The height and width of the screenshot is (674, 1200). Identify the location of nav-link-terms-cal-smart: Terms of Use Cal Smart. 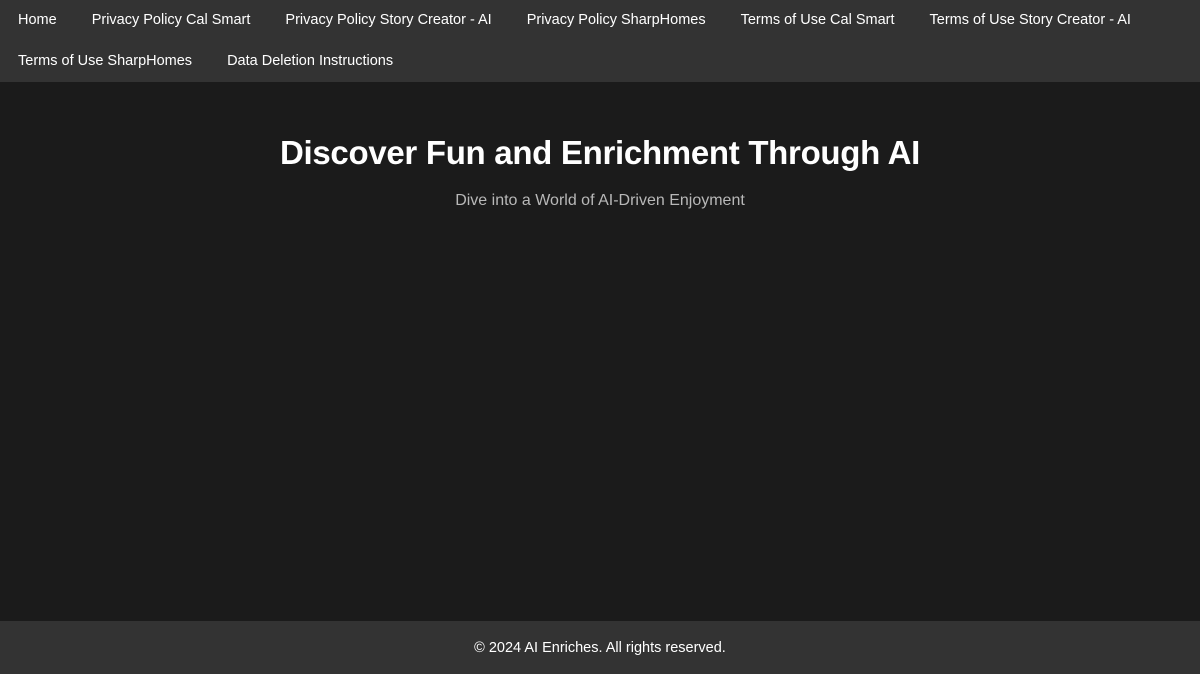
(817, 20).